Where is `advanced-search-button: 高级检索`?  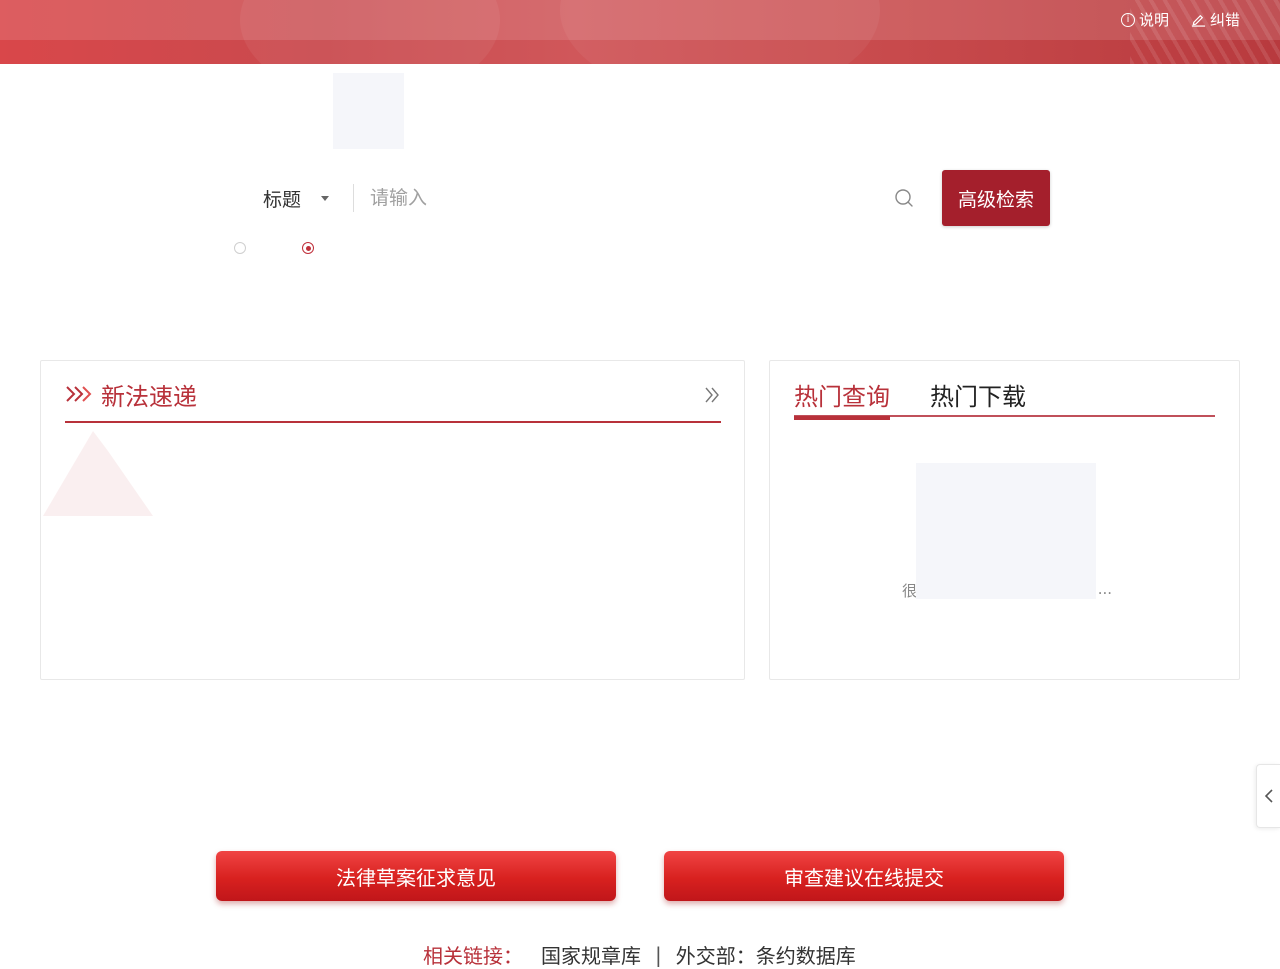
advanced-search-button: 高级检索 is located at coordinates (996, 198).